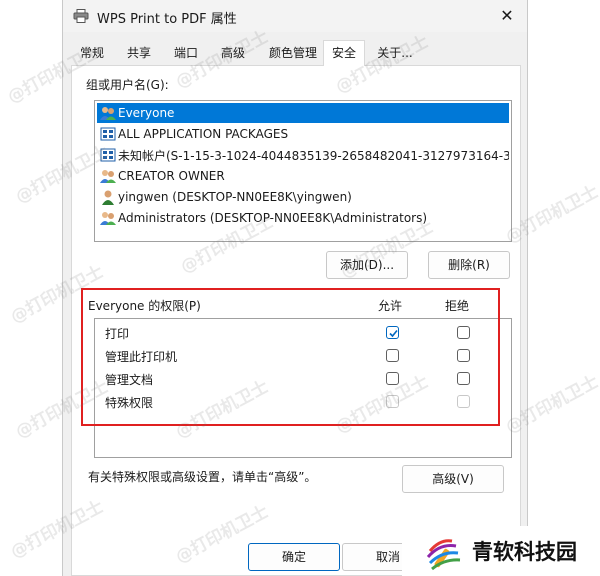  Describe the element at coordinates (233, 53) in the screenshot. I see `tab-advanced: 高级` at that location.